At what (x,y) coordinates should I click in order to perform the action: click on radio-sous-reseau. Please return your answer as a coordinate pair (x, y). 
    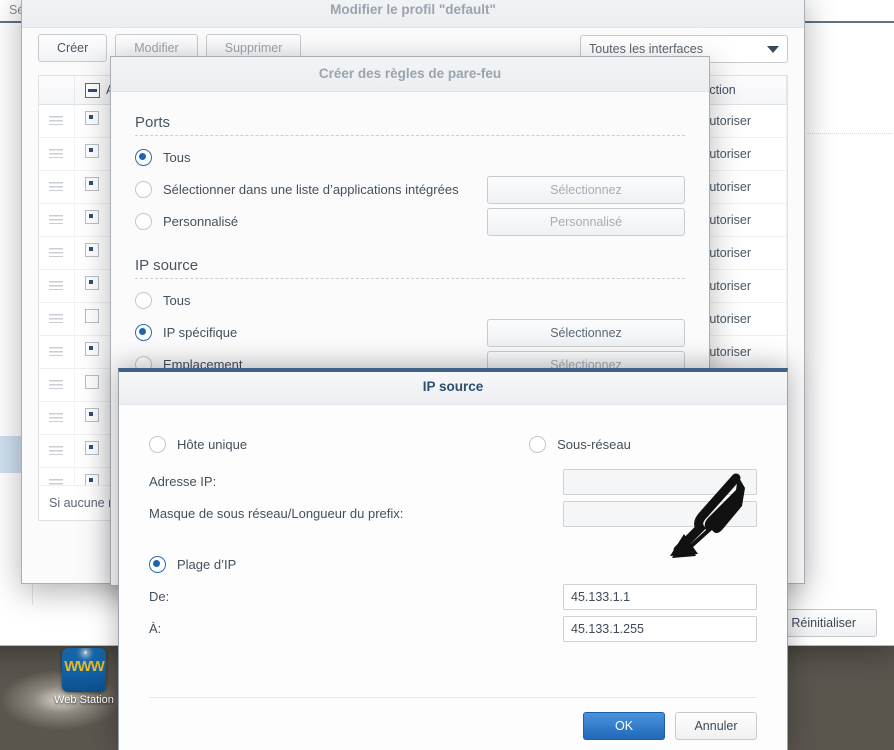
    Looking at the image, I should click on (538, 444).